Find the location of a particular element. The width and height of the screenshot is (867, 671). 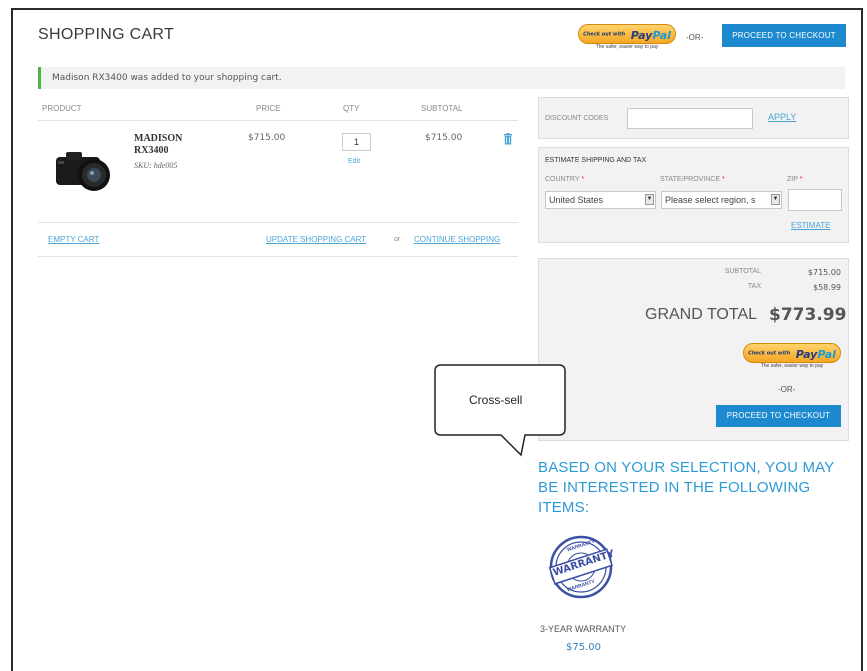

grand-total-value: $773.99 is located at coordinates (808, 315).